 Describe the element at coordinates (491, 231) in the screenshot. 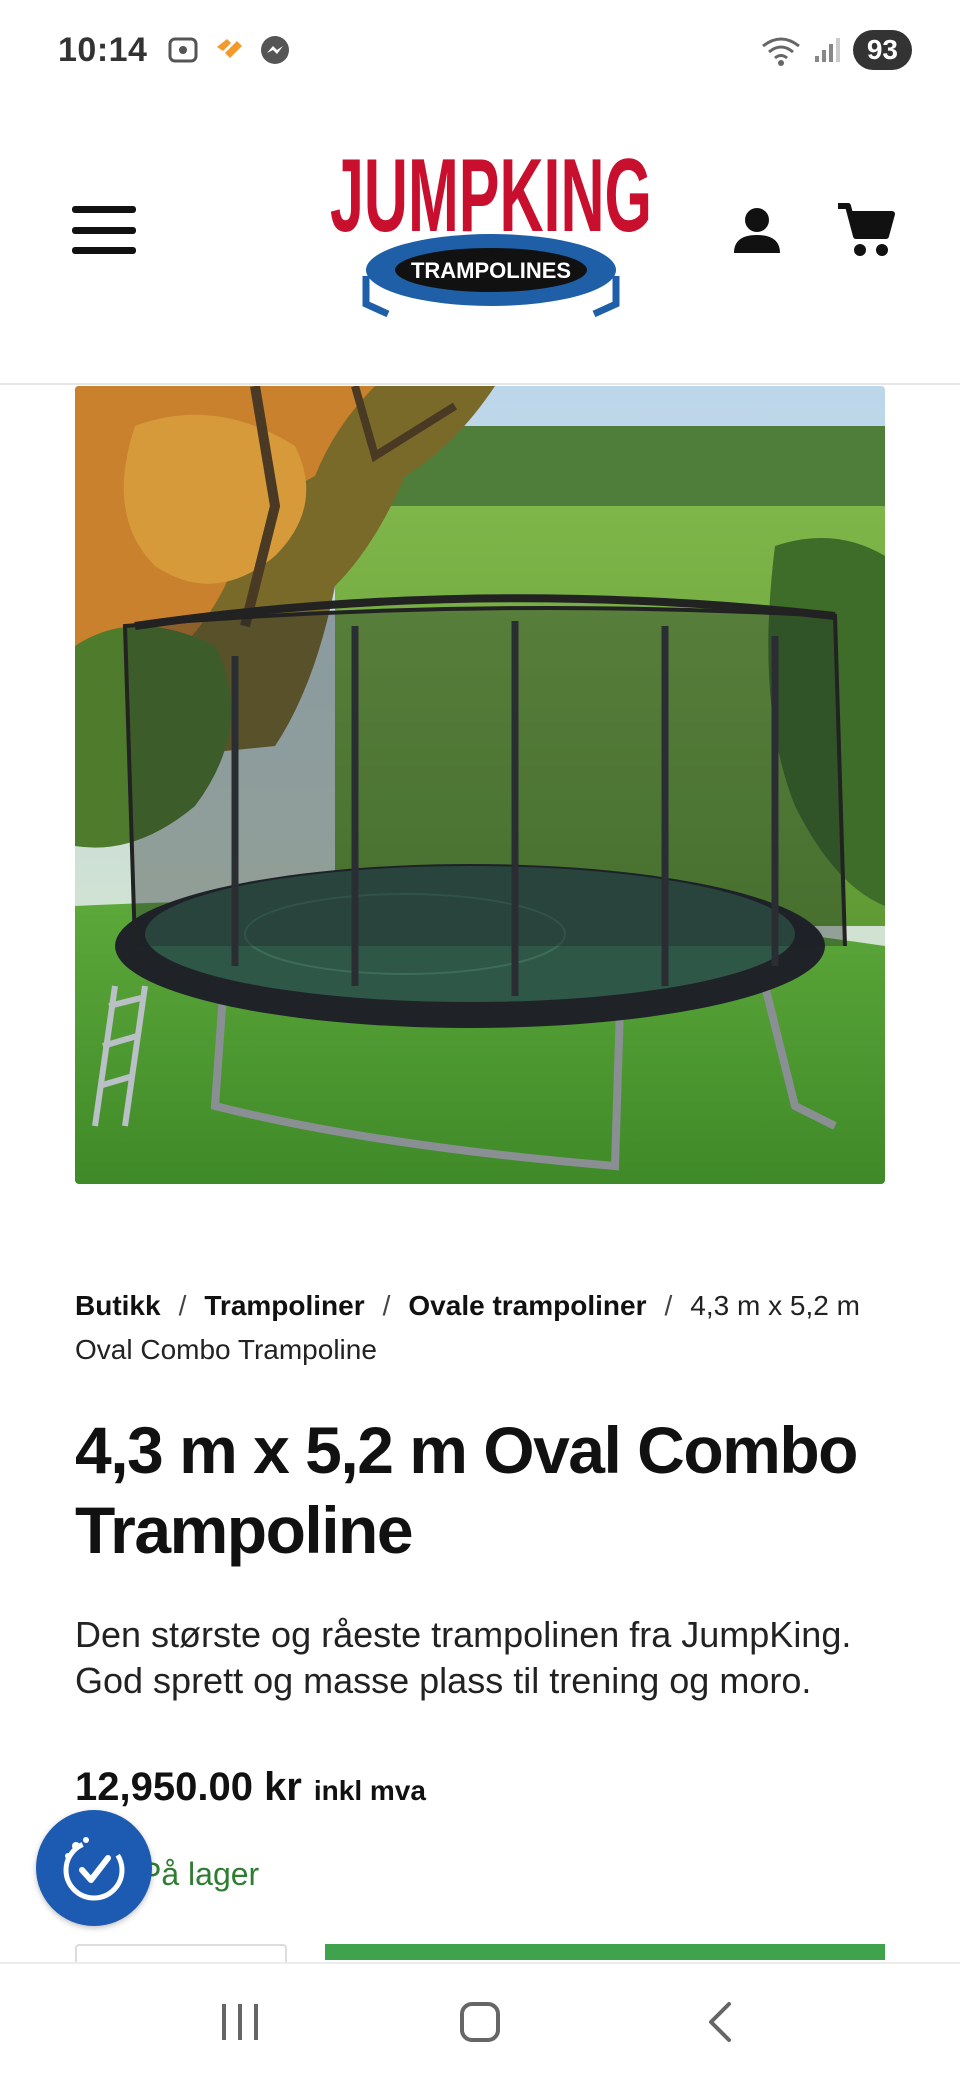

I see `jumpking-logo: JUMPKING TRAMPOLINES` at that location.